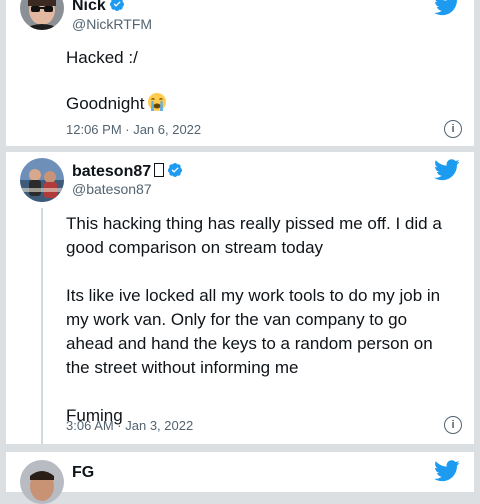 This screenshot has width=480, height=504. What do you see at coordinates (105, 103) in the screenshot?
I see `tweet-paragraph: Goodnight` at bounding box center [105, 103].